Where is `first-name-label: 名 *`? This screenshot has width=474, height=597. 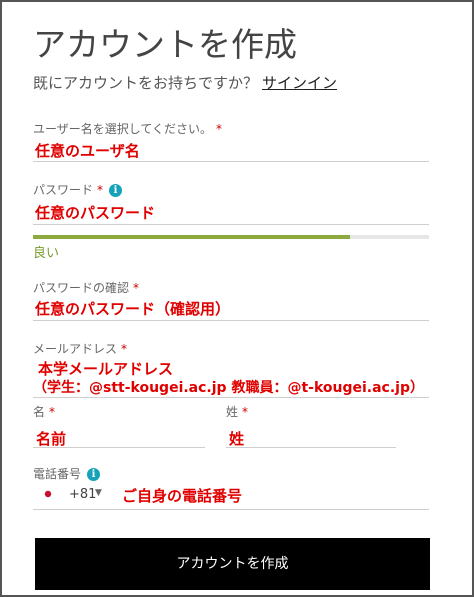 first-name-label: 名 * is located at coordinates (44, 411).